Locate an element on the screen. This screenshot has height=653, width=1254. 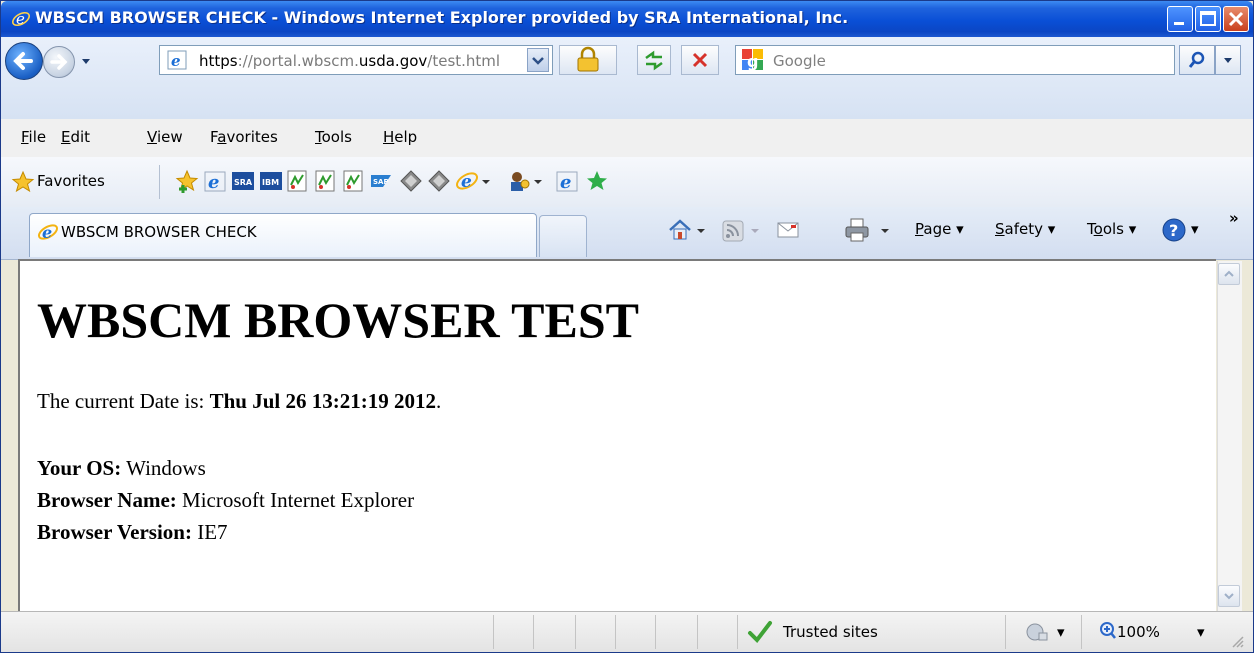
minimize-icon is located at coordinates (1179, 23).